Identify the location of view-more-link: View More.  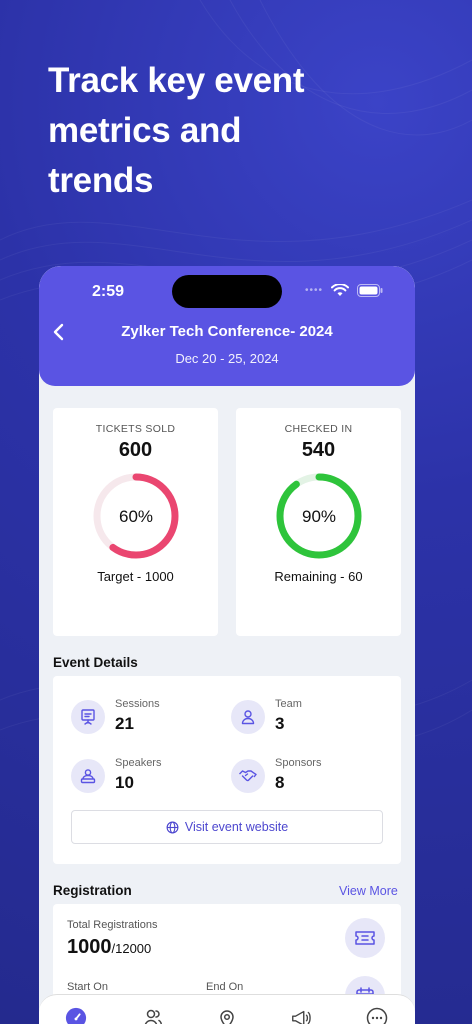
(368, 891).